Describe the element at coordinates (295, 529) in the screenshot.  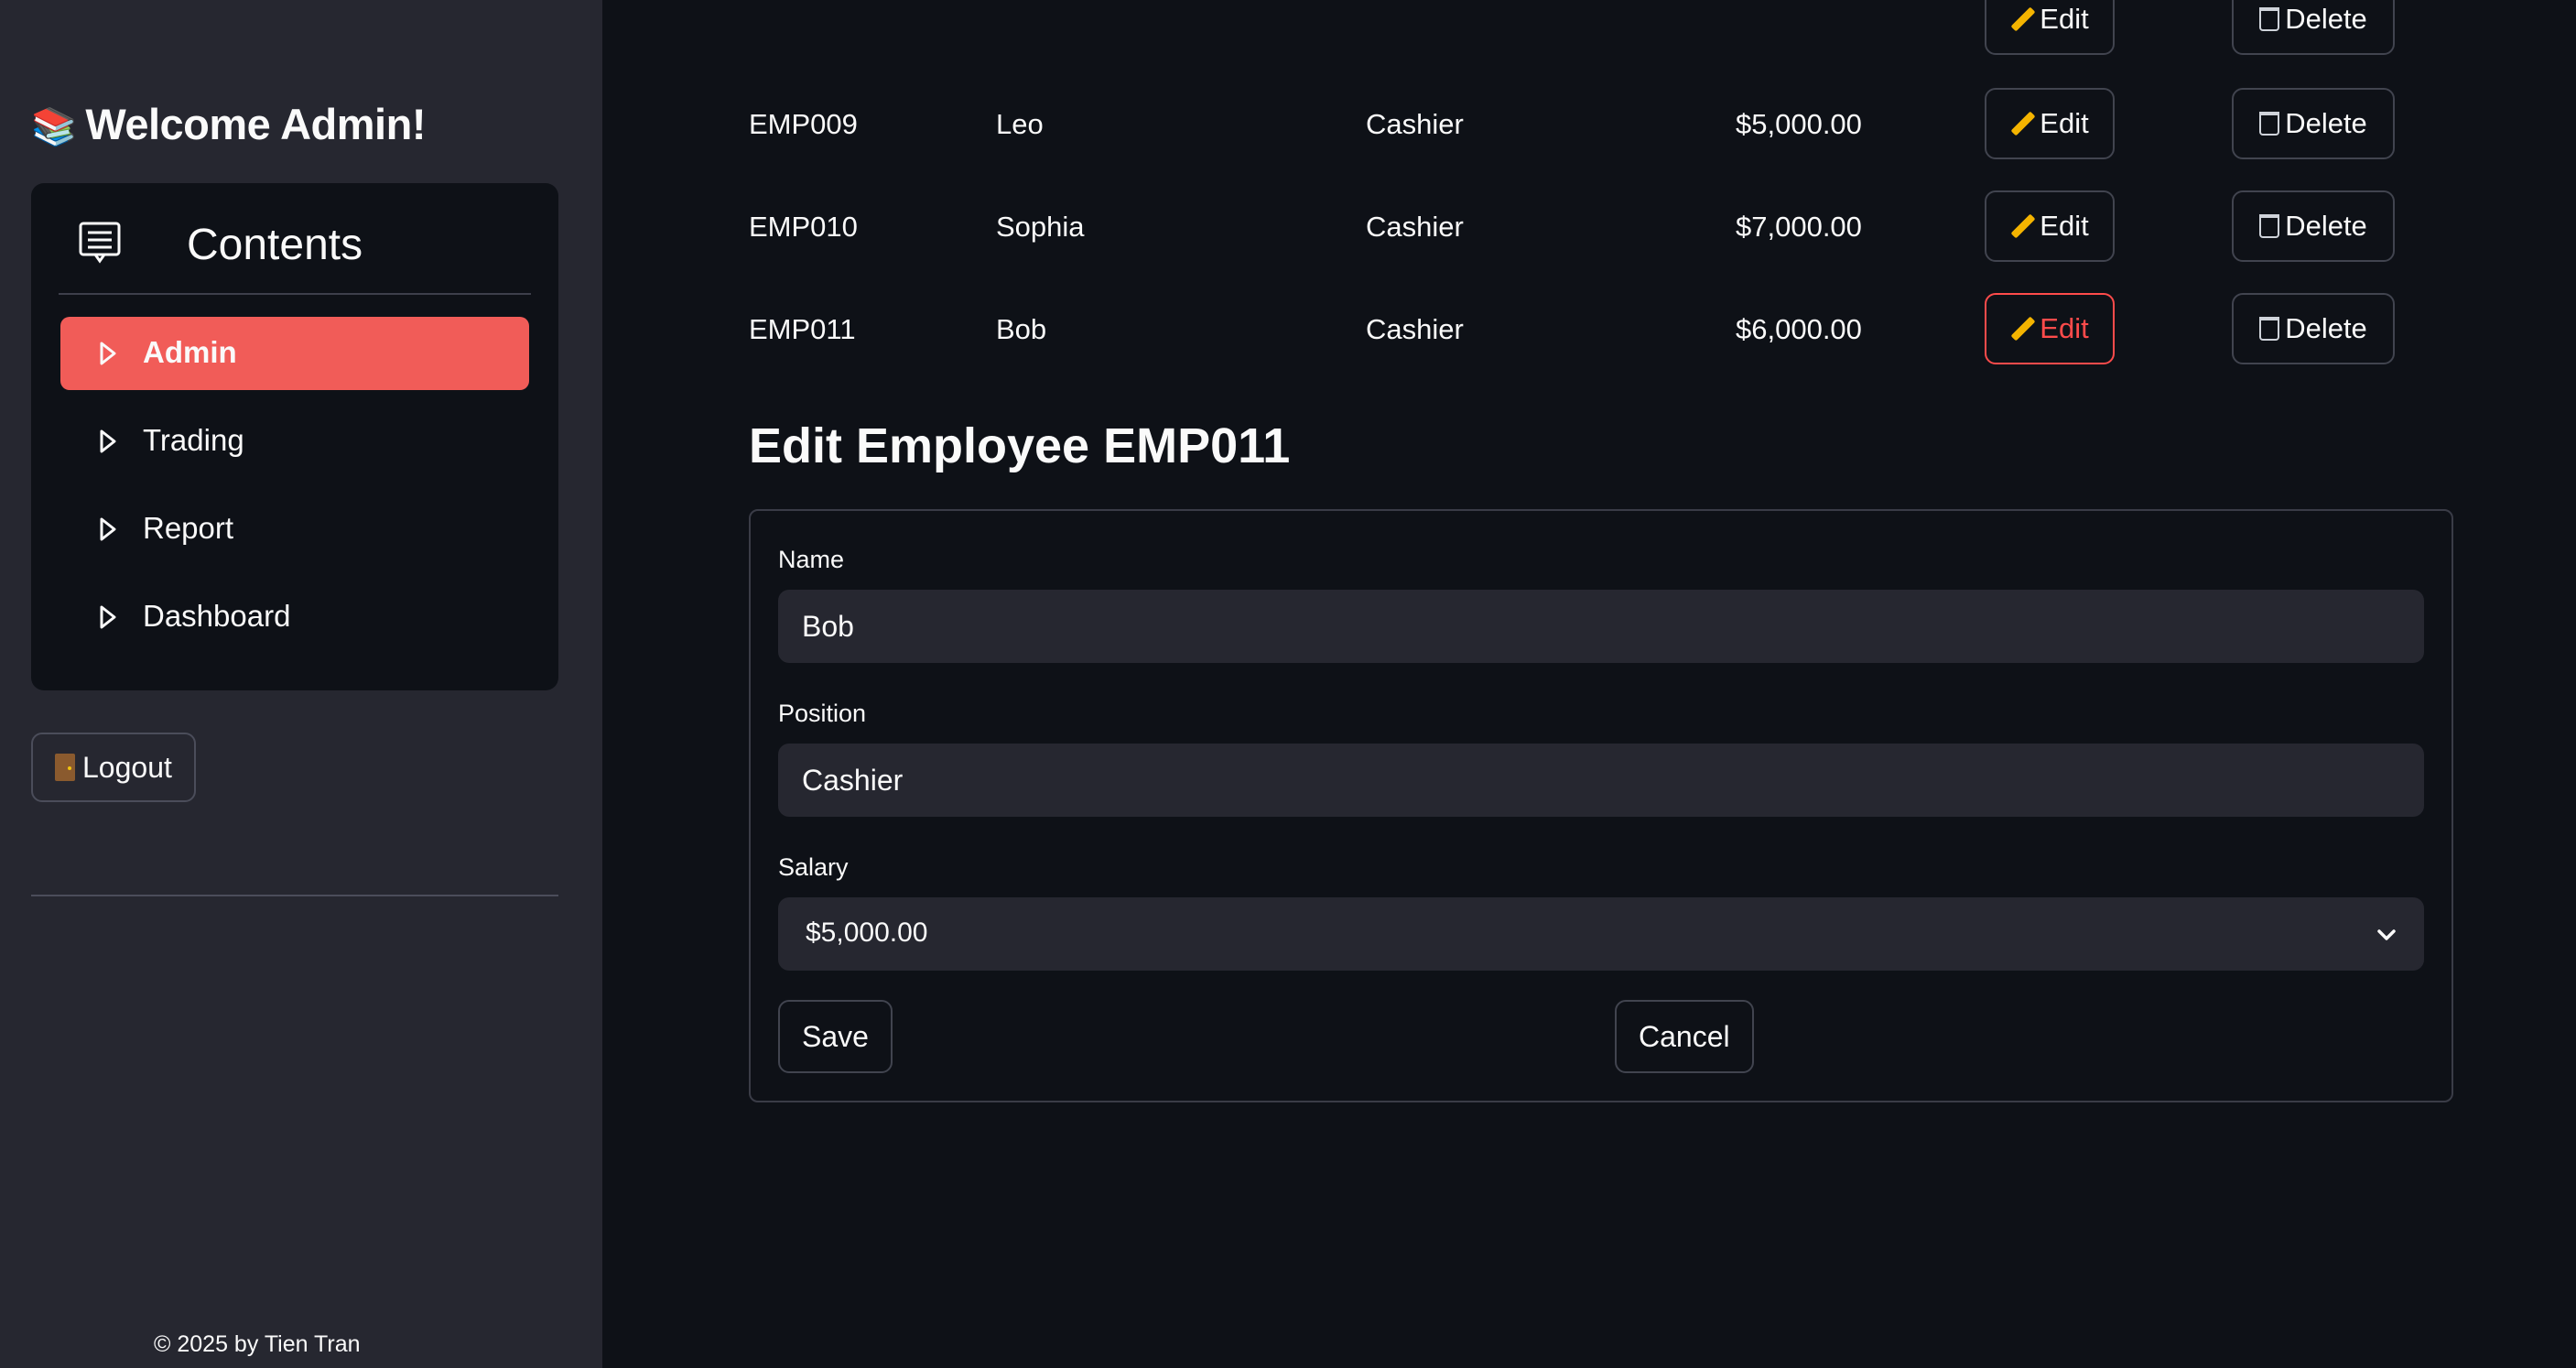
I see `menu-item-report: Report` at that location.